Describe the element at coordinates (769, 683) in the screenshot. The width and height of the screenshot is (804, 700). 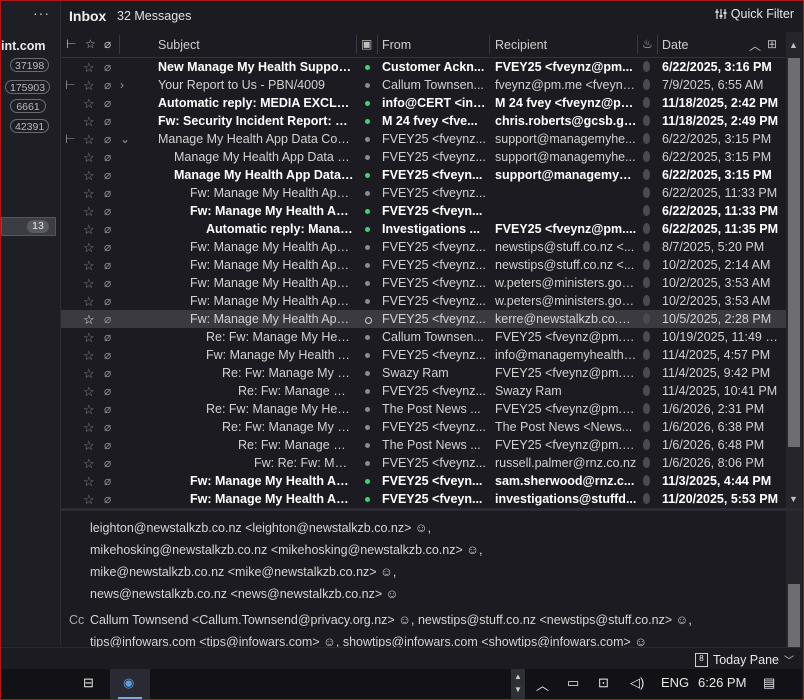
I see `notifications-icon: ▤` at that location.